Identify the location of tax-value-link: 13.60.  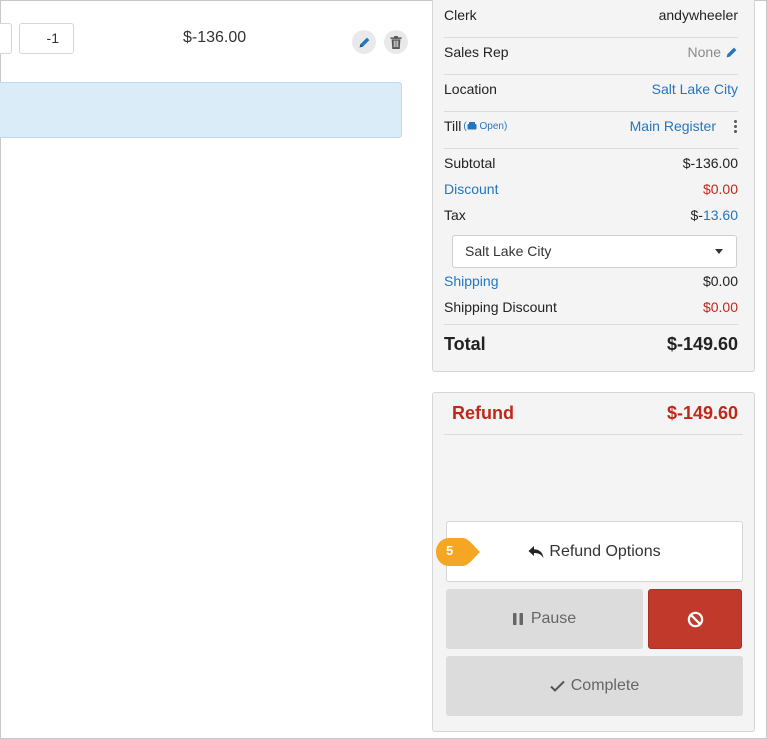
(720, 215).